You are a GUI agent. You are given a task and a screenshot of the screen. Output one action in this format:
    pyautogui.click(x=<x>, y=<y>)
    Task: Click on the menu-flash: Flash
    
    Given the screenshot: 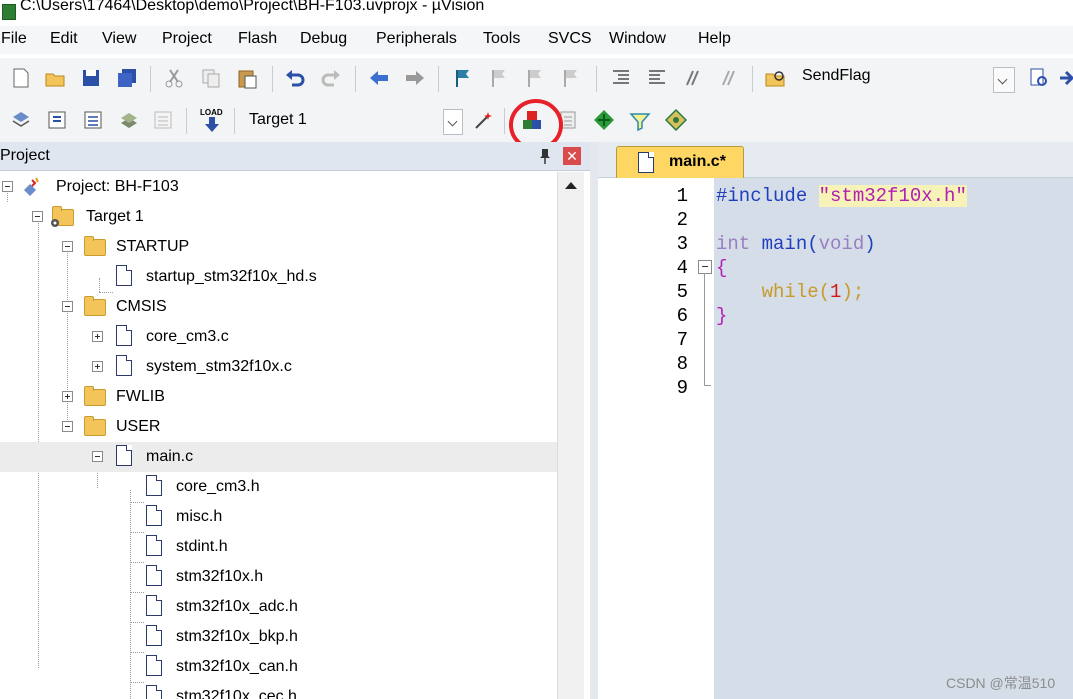 What is the action you would take?
    pyautogui.click(x=257, y=39)
    